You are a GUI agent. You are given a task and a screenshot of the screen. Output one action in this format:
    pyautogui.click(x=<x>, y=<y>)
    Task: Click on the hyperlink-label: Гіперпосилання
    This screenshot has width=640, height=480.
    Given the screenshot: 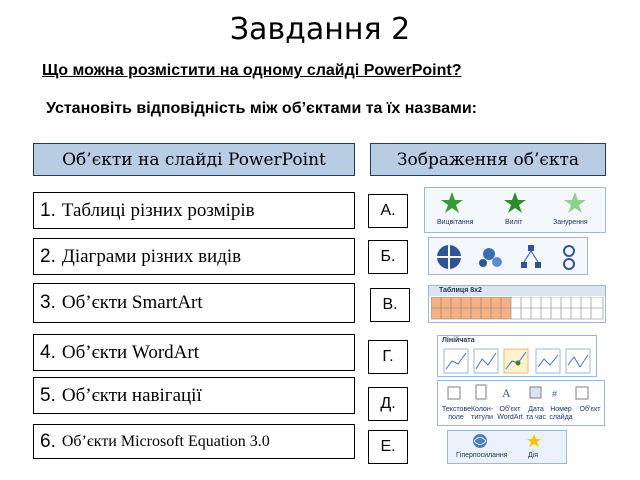 What is the action you would take?
    pyautogui.click(x=482, y=455)
    